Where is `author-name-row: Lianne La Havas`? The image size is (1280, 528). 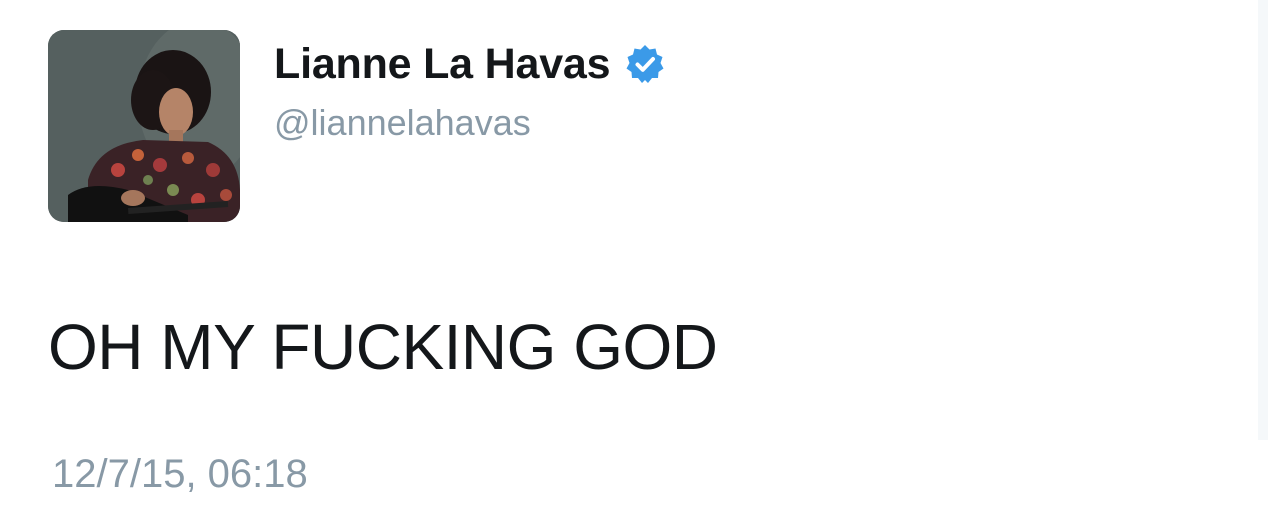
author-name-row: Lianne La Havas is located at coordinates (470, 64).